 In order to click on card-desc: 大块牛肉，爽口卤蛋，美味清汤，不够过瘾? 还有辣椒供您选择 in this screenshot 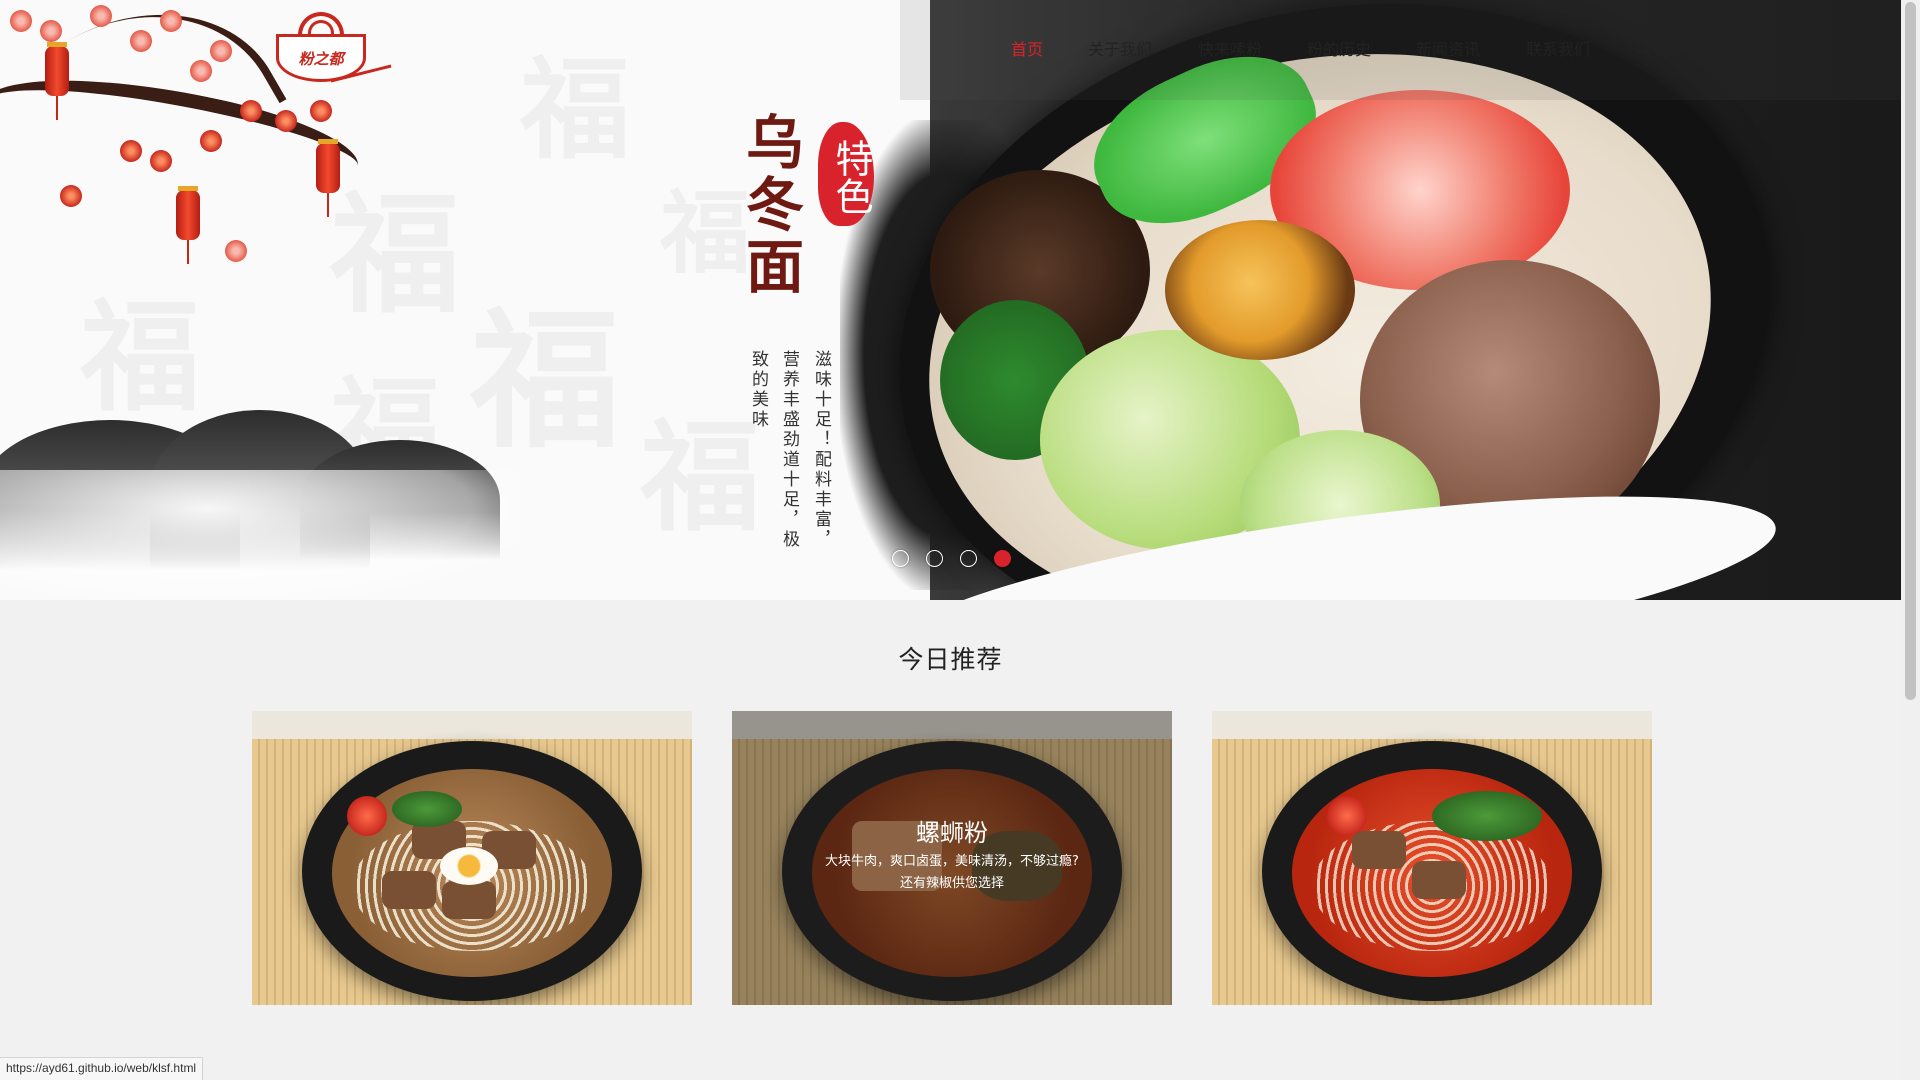, I will do `click(952, 873)`.